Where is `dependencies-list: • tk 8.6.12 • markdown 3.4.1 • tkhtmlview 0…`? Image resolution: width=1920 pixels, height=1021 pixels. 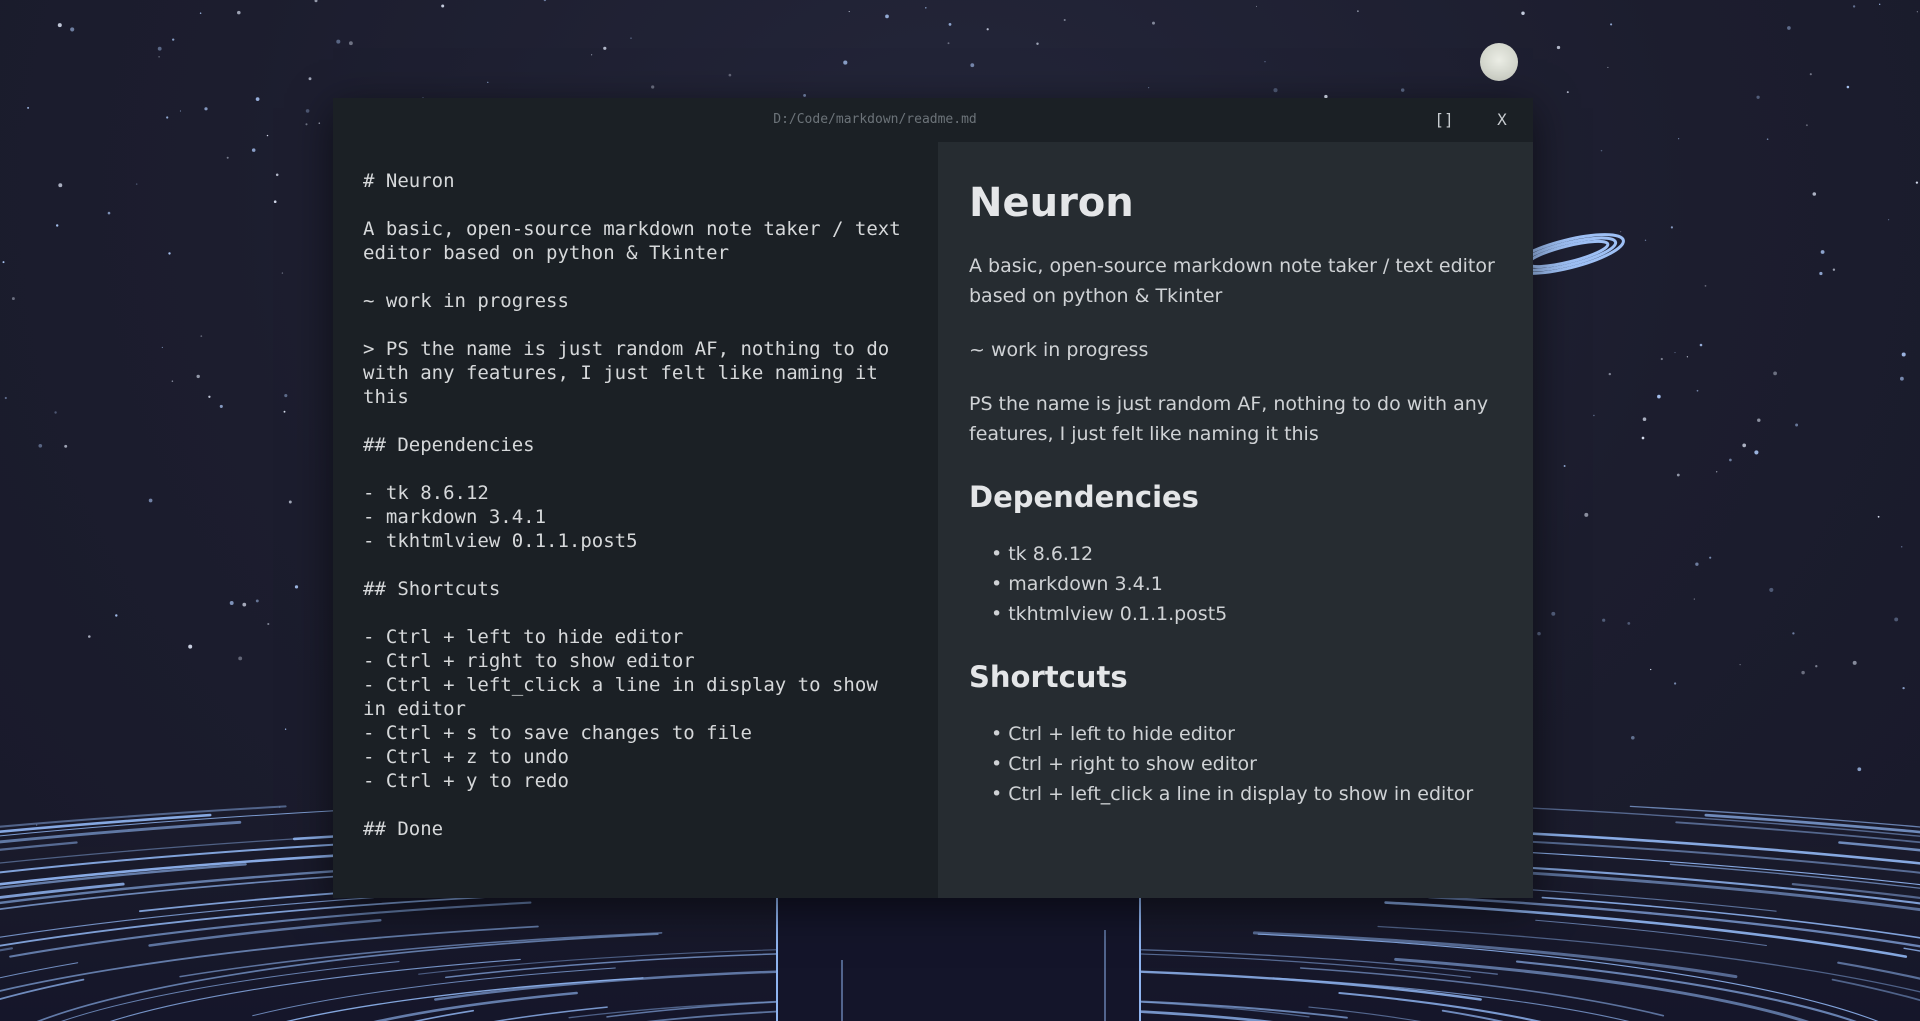
dependencies-list: • tk 8.6.12 • markdown 3.4.1 • tkhtmlview 0… is located at coordinates (1236, 584).